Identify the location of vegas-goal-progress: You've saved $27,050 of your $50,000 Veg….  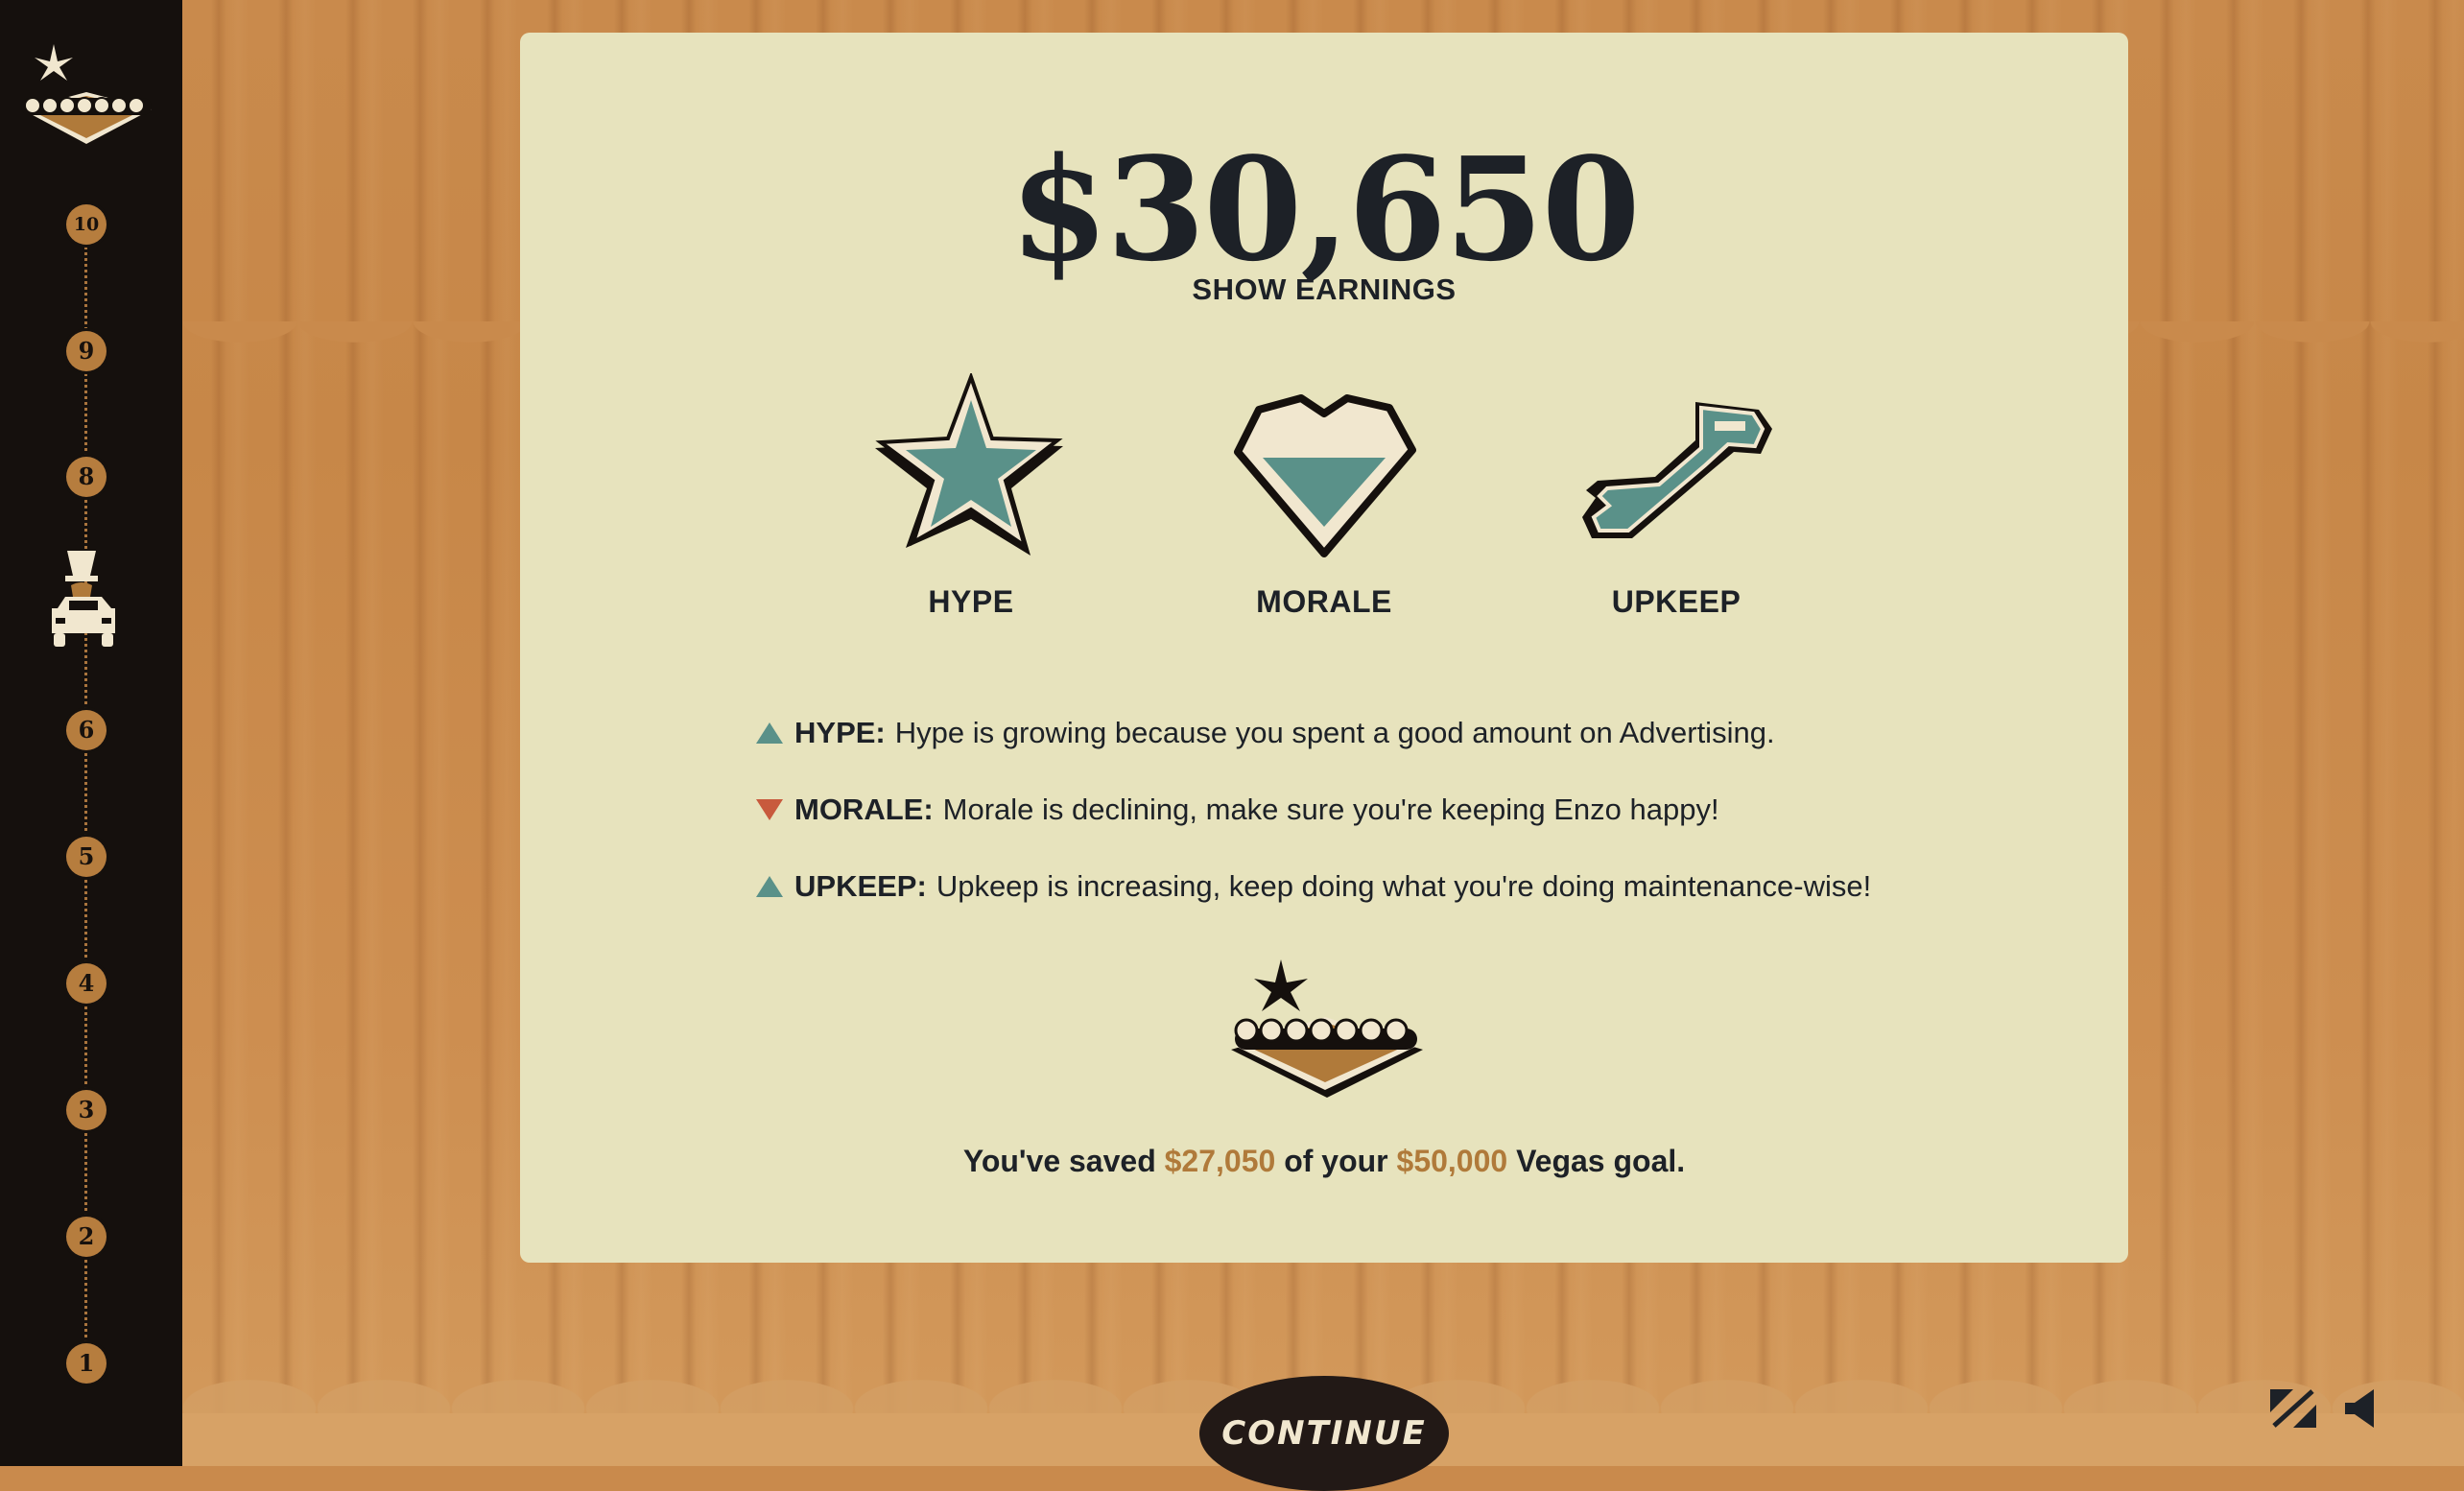
(1324, 1161).